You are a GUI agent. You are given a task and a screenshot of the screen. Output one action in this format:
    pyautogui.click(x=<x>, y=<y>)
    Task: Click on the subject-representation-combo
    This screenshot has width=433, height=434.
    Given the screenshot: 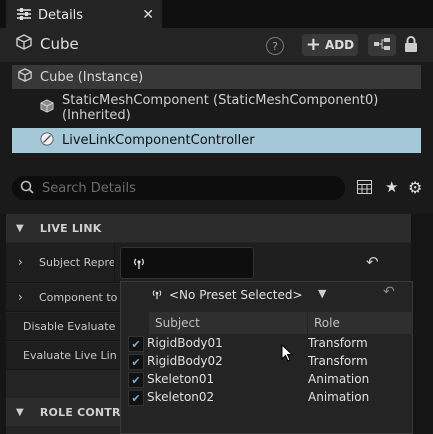 What is the action you would take?
    pyautogui.click(x=187, y=263)
    